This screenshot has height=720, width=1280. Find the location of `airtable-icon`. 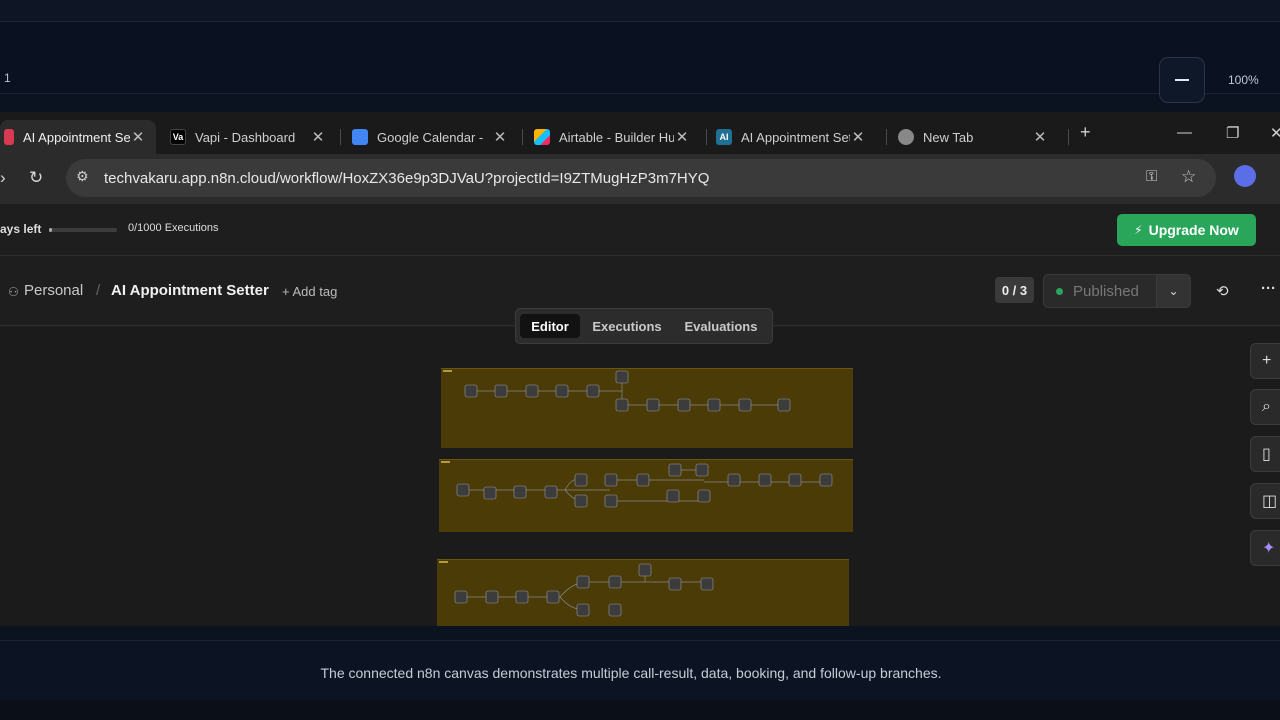

airtable-icon is located at coordinates (542, 137).